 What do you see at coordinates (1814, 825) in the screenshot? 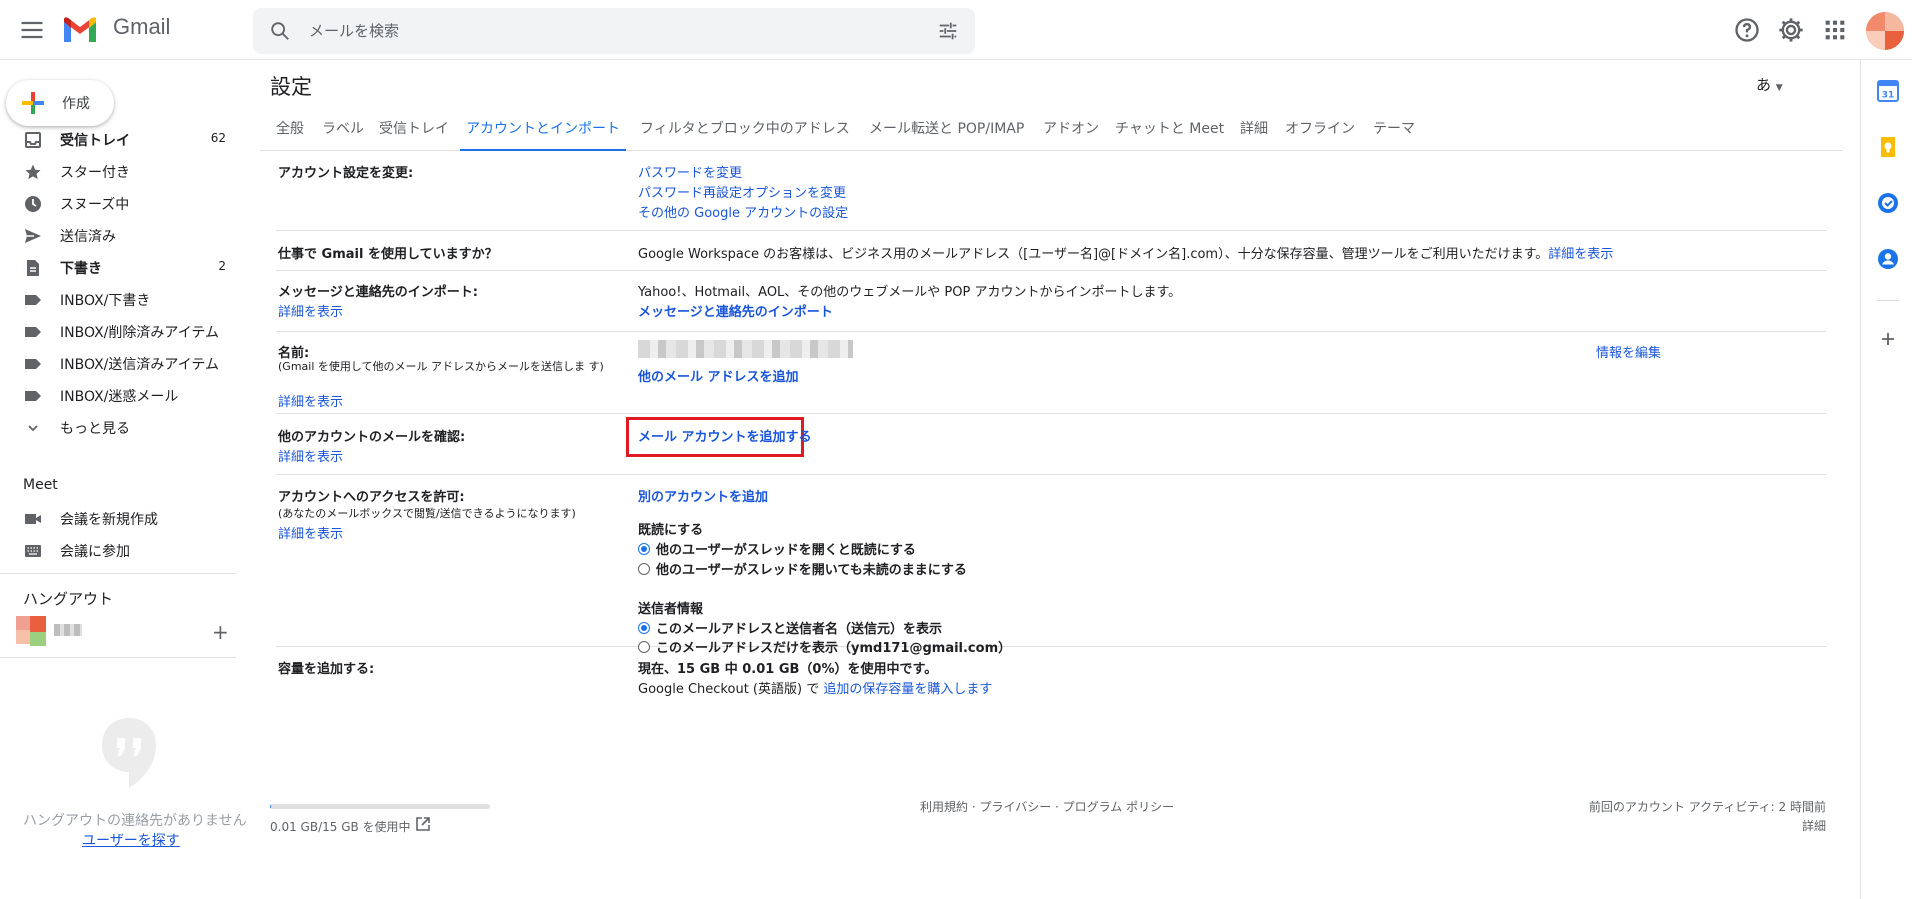
I see `activity-details-link: 詳細` at bounding box center [1814, 825].